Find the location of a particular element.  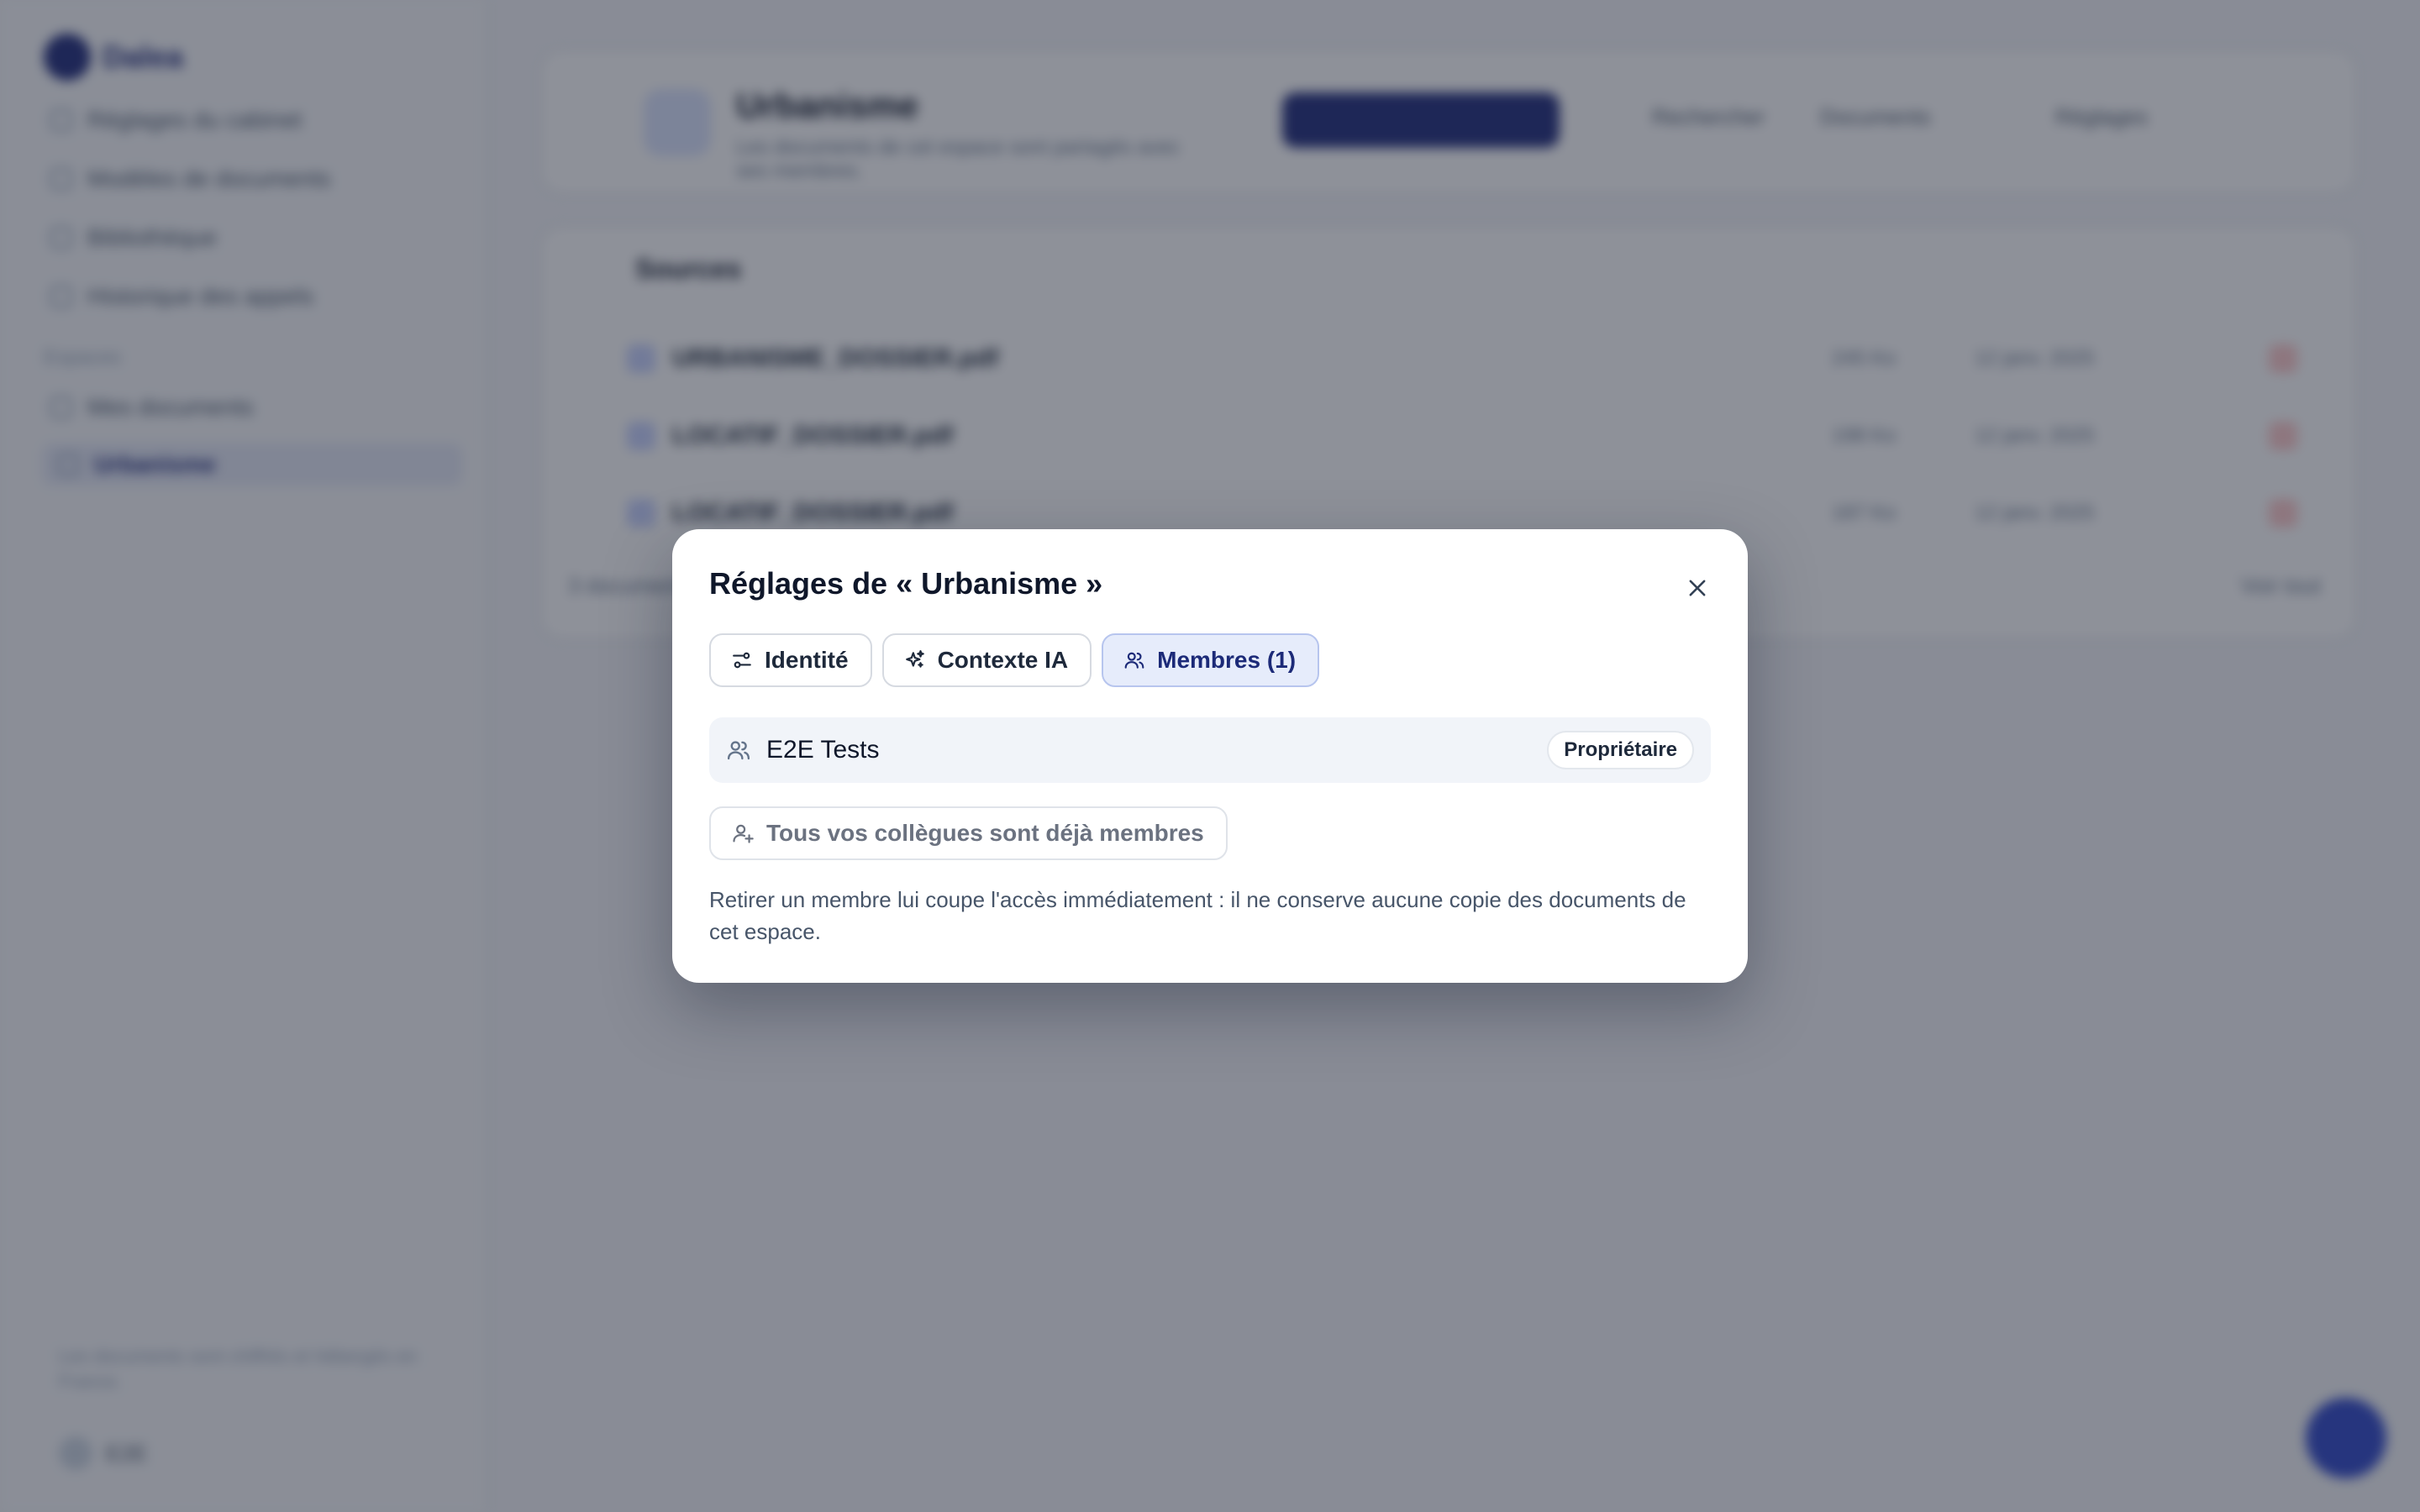

close-icon is located at coordinates (1697, 588).